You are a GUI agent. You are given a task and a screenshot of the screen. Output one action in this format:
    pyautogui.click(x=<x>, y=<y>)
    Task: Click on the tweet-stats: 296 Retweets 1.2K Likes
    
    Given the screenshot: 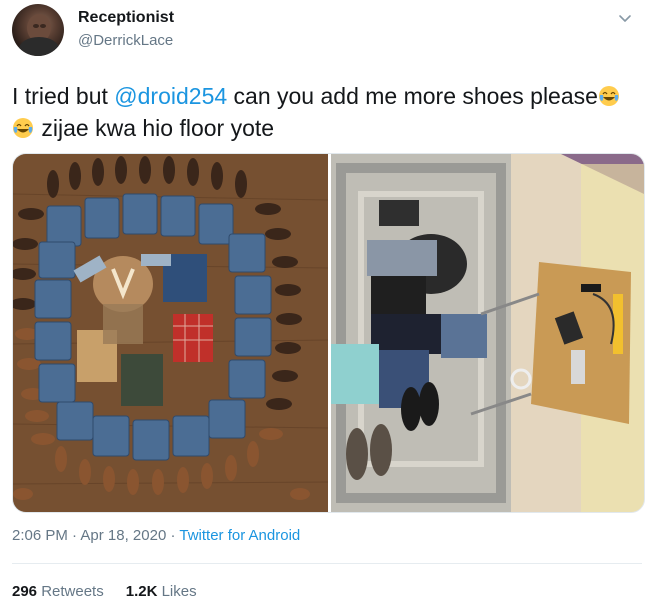 What is the action you would take?
    pyautogui.click(x=104, y=591)
    